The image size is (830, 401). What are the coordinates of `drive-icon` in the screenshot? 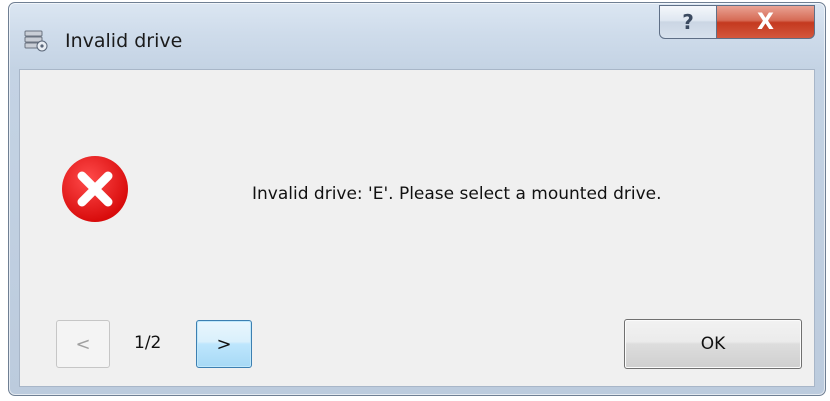 It's located at (36, 40).